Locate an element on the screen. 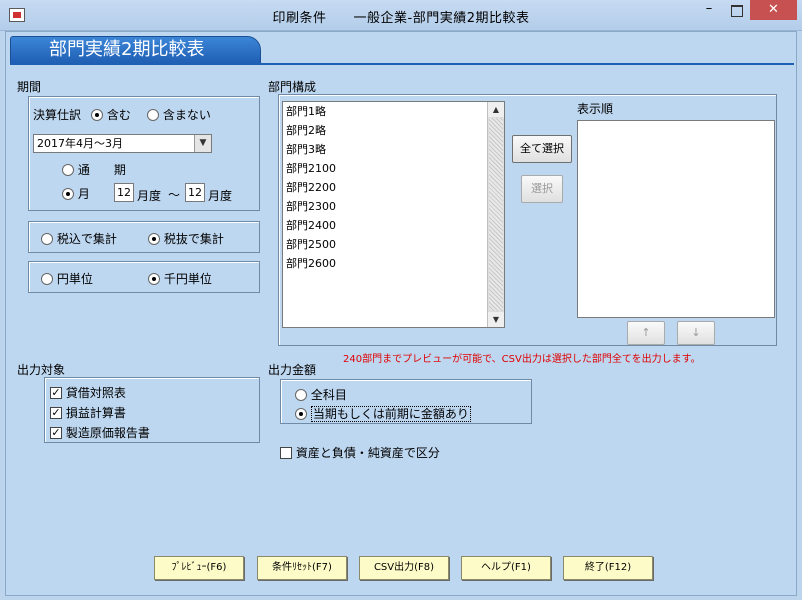  thousand-unit-radio is located at coordinates (154, 278).